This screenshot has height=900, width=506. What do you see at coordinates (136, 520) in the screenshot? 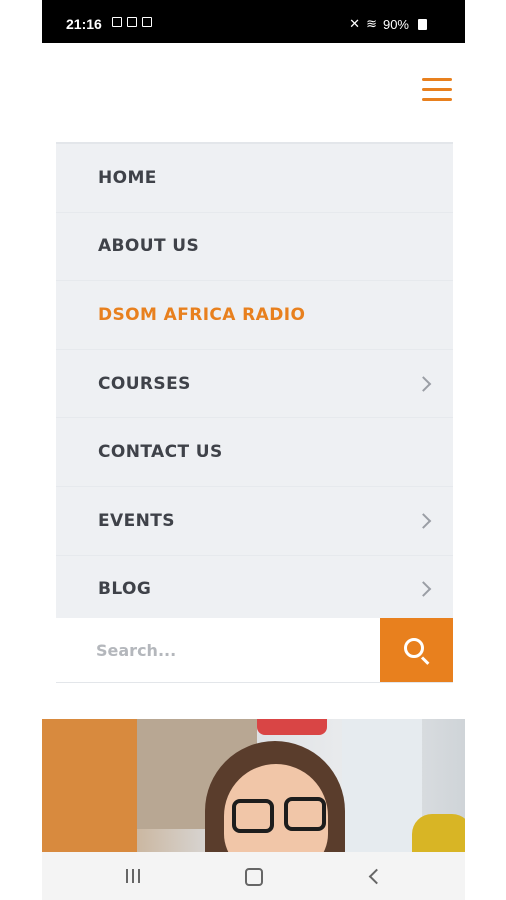
I see `menu-item-label: EVENTS` at bounding box center [136, 520].